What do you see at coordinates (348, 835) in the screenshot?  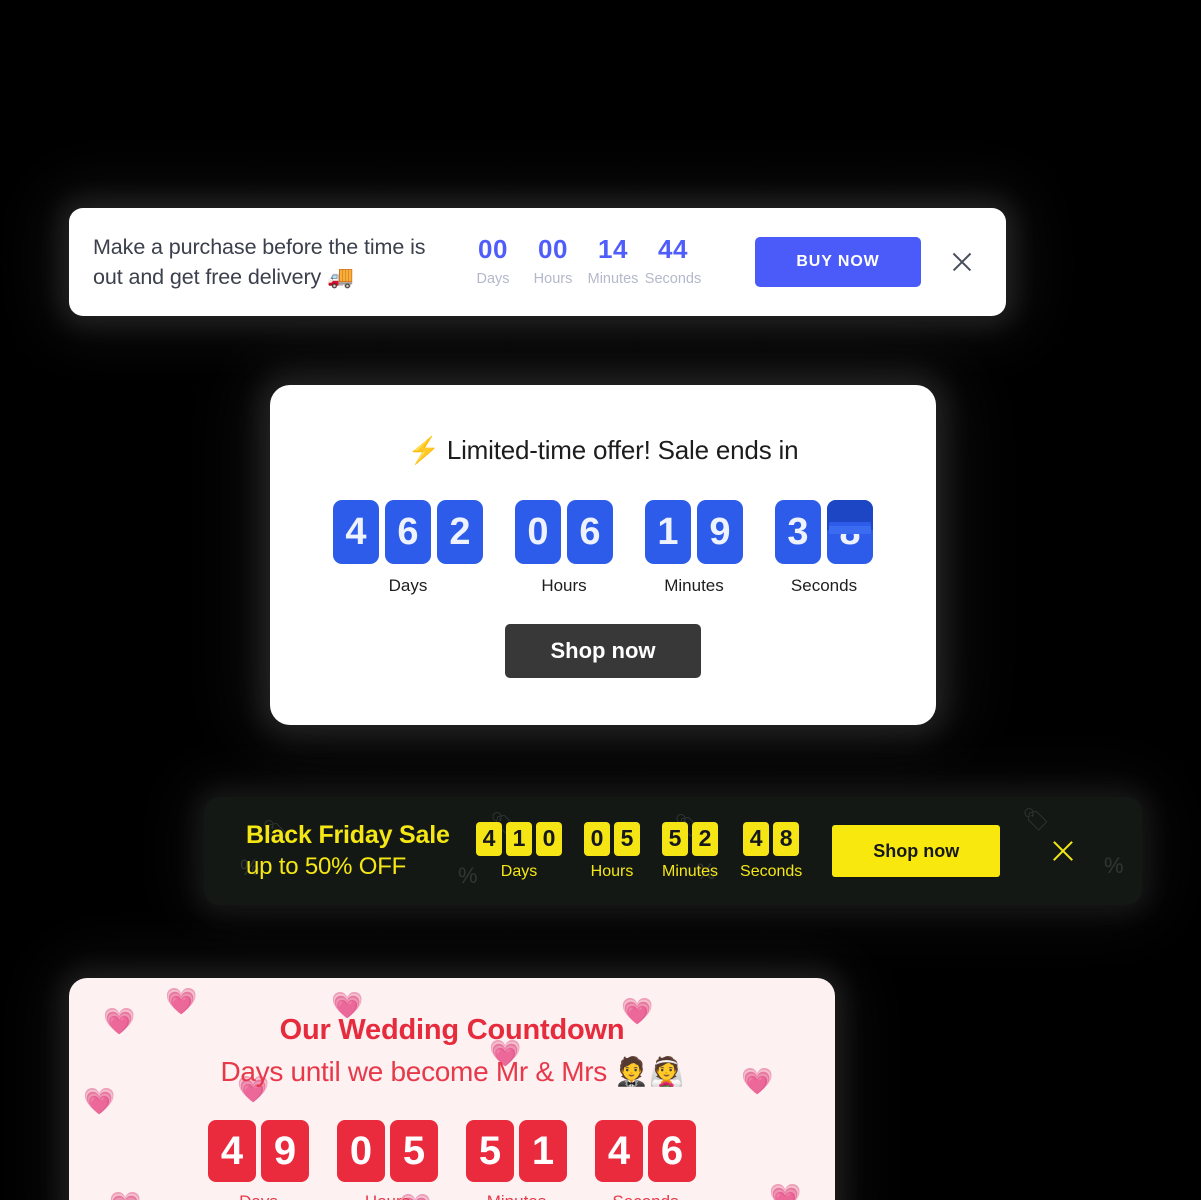 I see `black-friday-title: Black Friday Sale` at bounding box center [348, 835].